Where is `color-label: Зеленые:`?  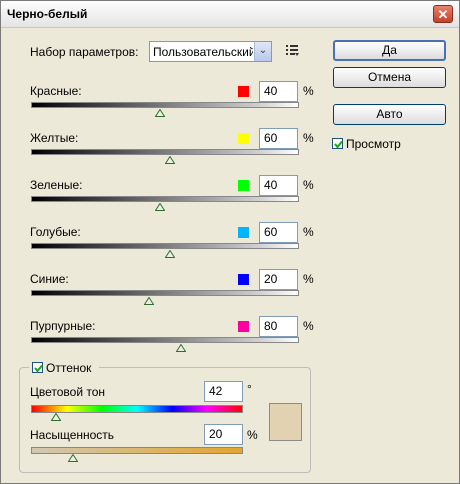
color-label: Зеленые: is located at coordinates (56, 185).